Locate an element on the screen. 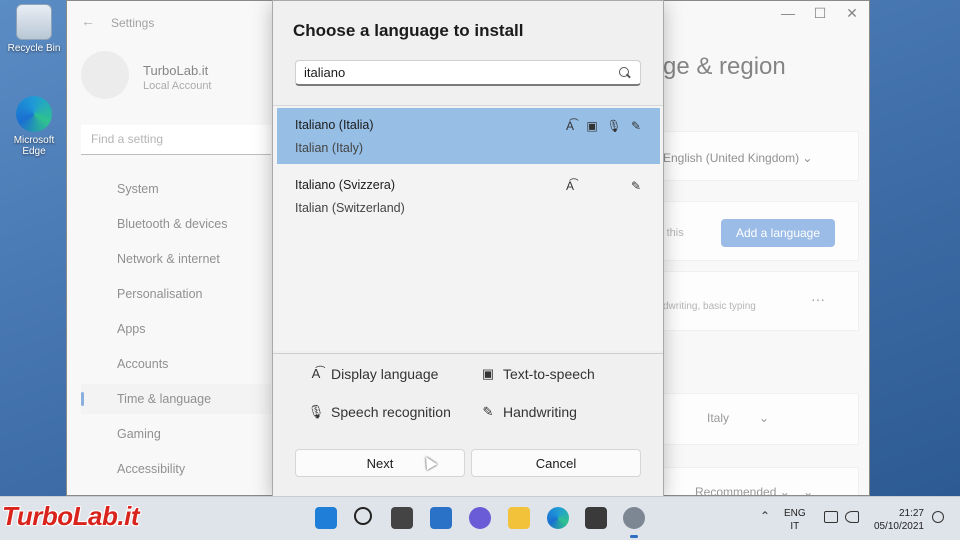 This screenshot has width=960, height=540. dialog-title: Choose a language to install is located at coordinates (408, 30).